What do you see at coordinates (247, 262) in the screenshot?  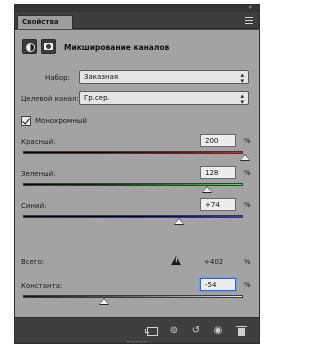 I see `total-unit: %` at bounding box center [247, 262].